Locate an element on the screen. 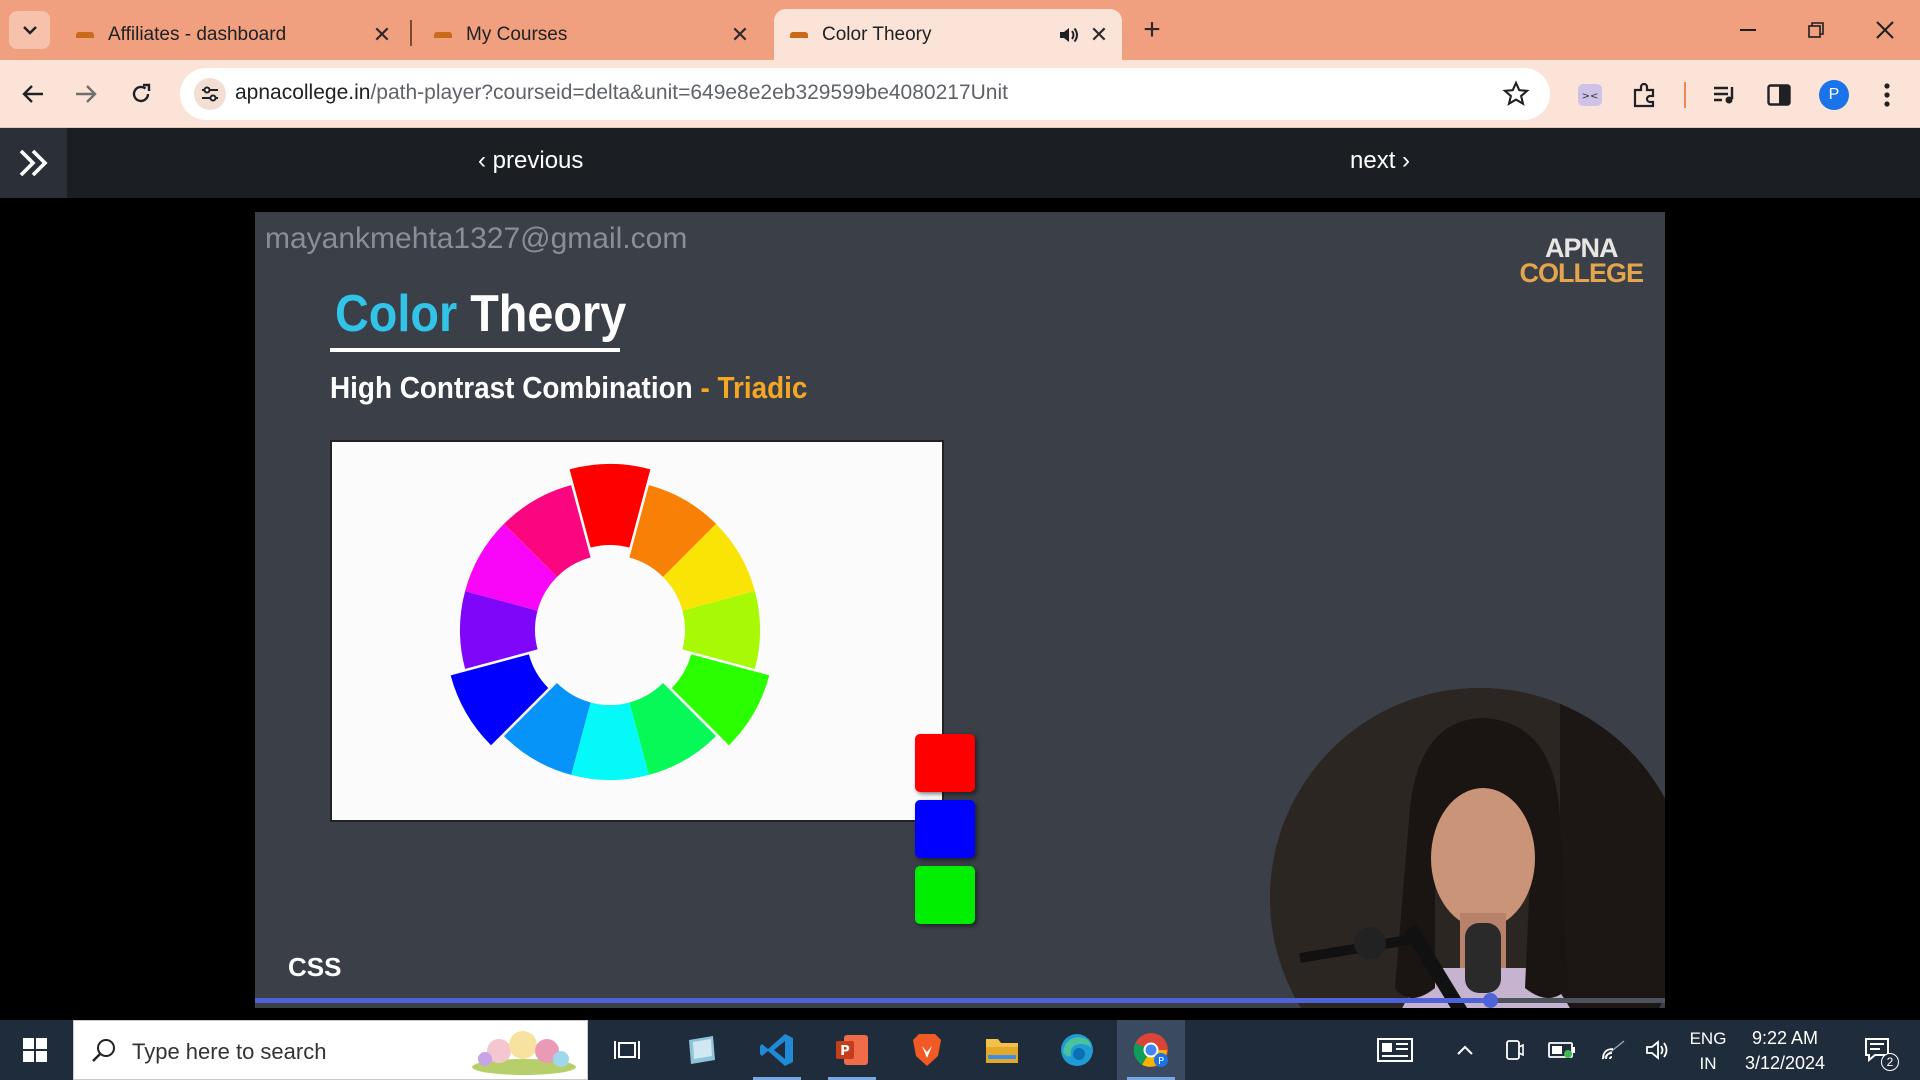 The image size is (1920, 1080). profile-button: P is located at coordinates (1834, 95).